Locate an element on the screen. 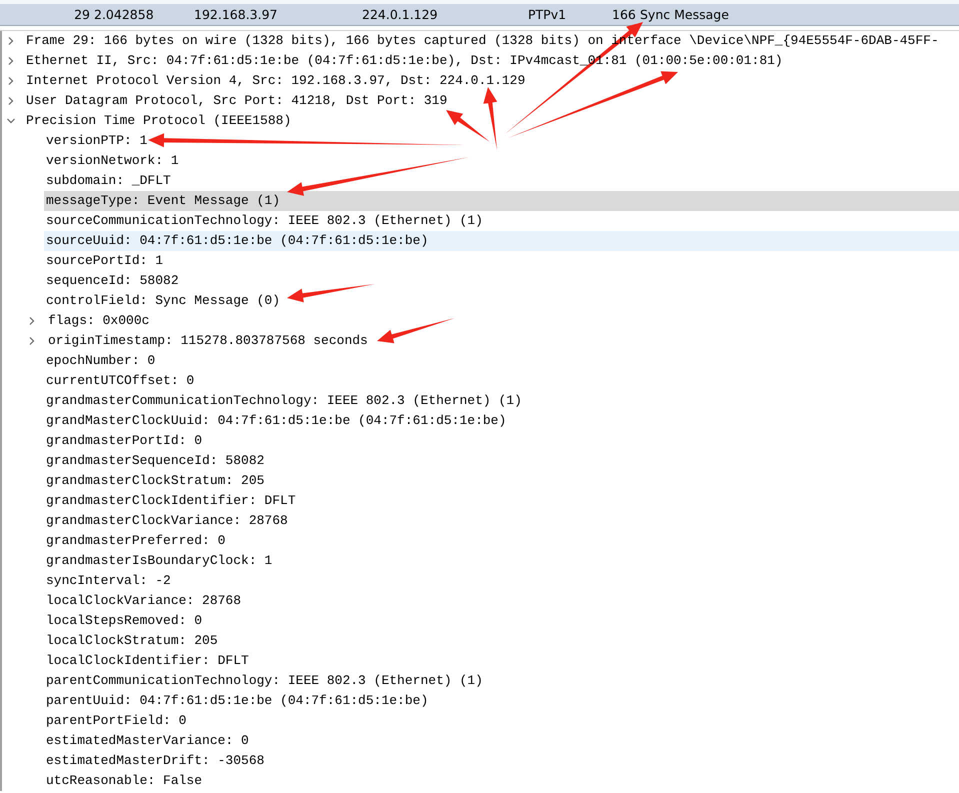 Image resolution: width=959 pixels, height=793 pixels. packet-length: 166 is located at coordinates (624, 15).